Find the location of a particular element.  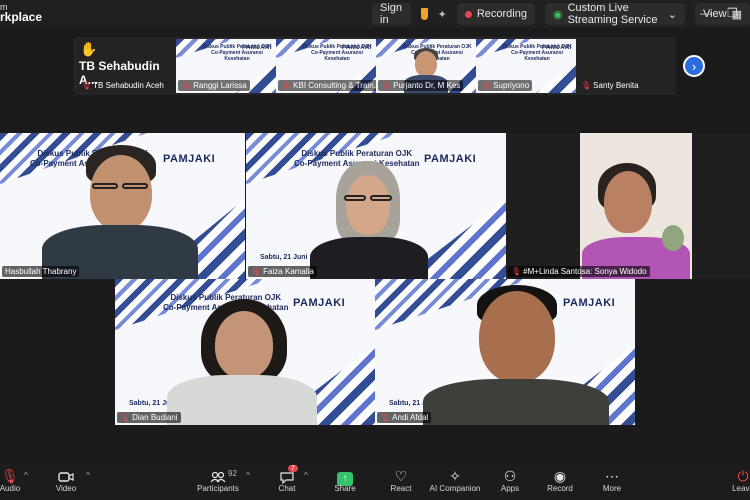

recording-label: Recording is located at coordinates (501, 14).